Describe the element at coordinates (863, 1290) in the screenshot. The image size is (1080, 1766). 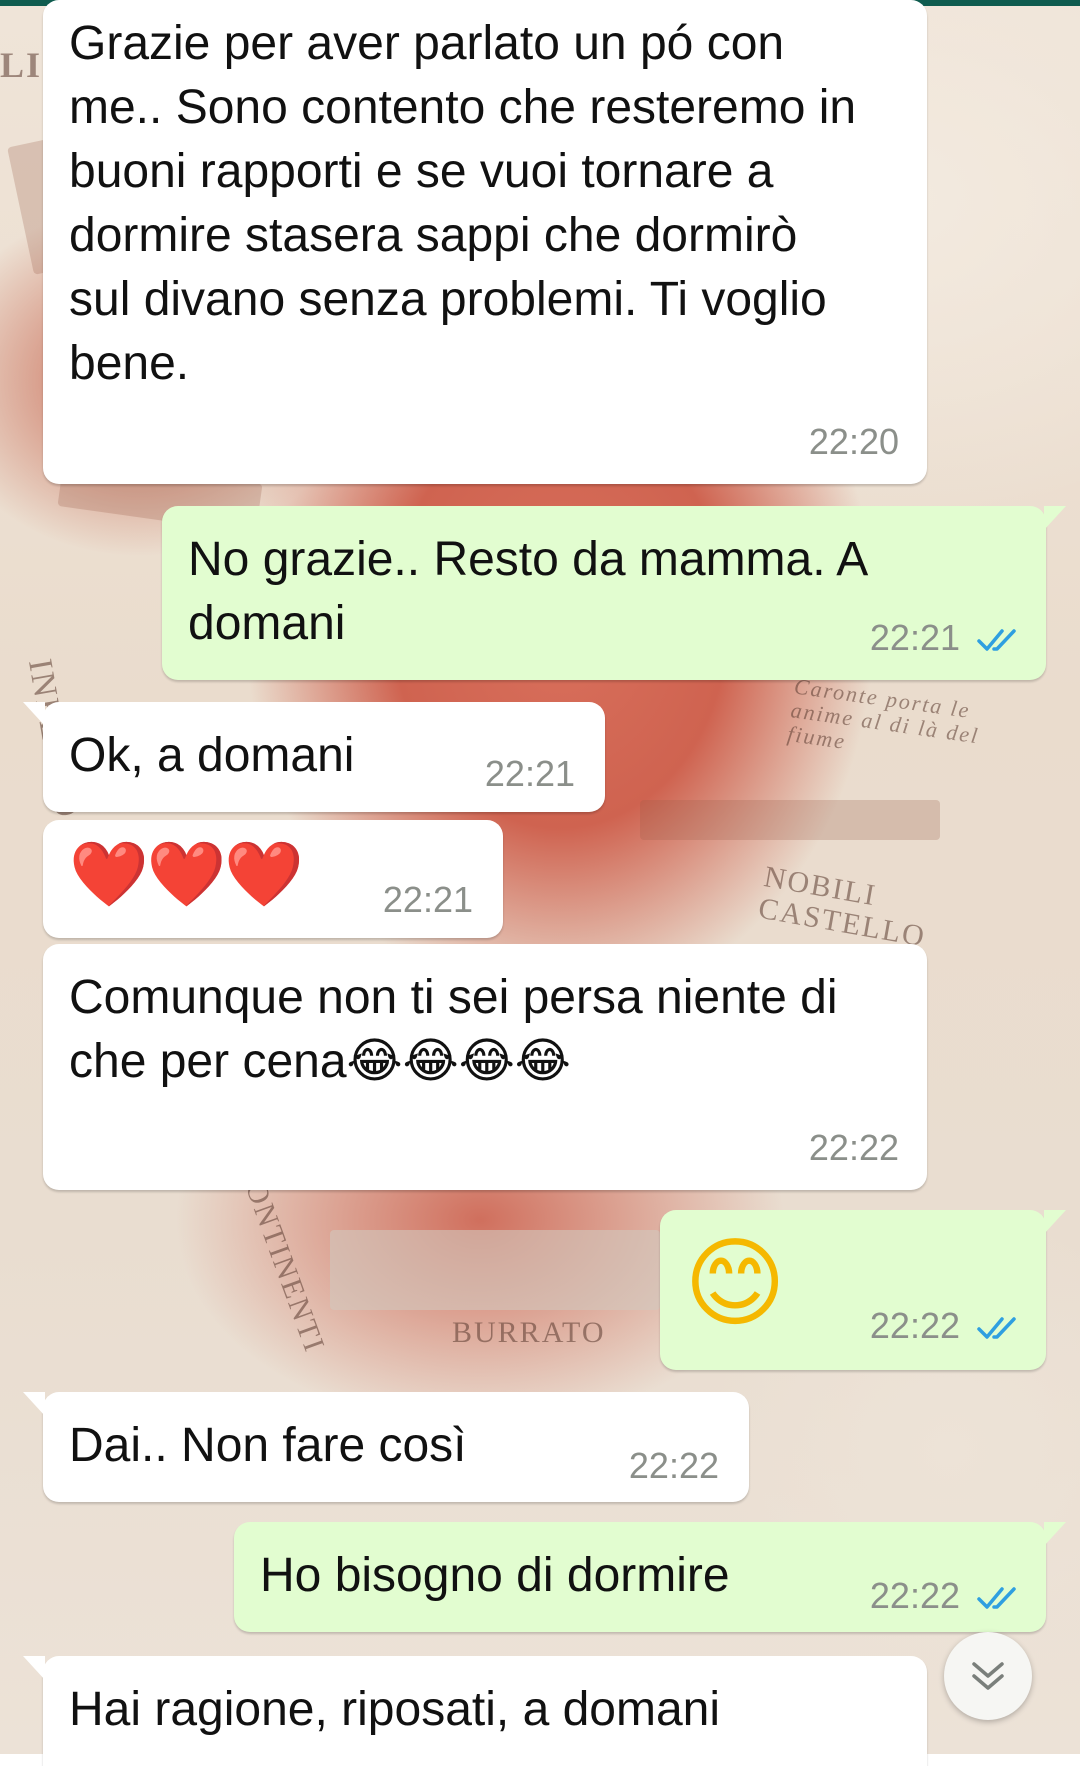
I see `message-outgoing: 😊 22:22` at that location.